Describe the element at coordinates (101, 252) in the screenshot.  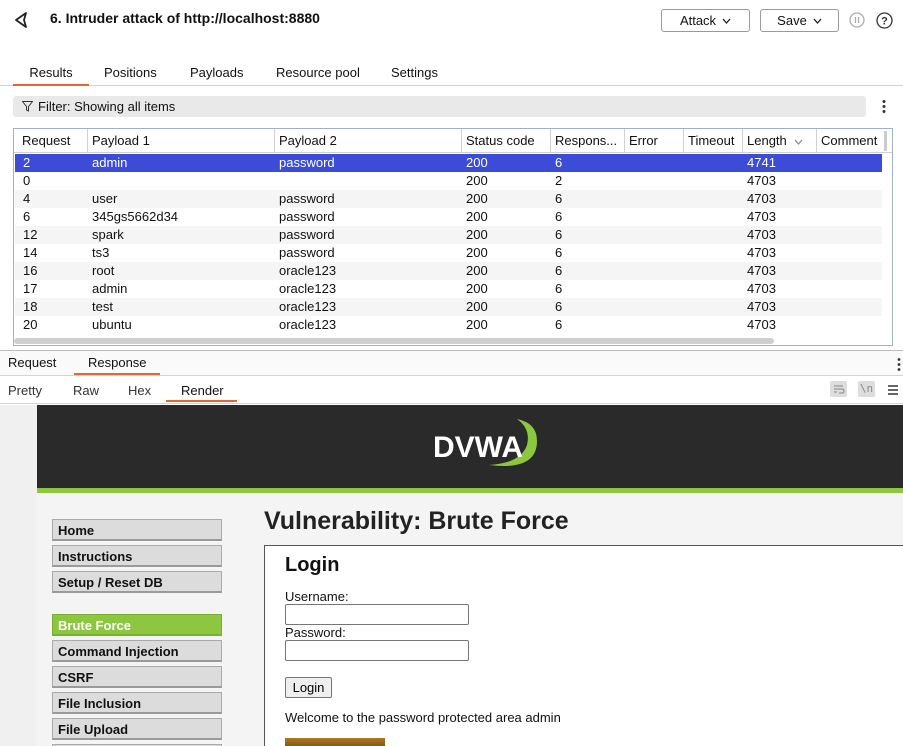
I see `cell-payload-1: ts3` at that location.